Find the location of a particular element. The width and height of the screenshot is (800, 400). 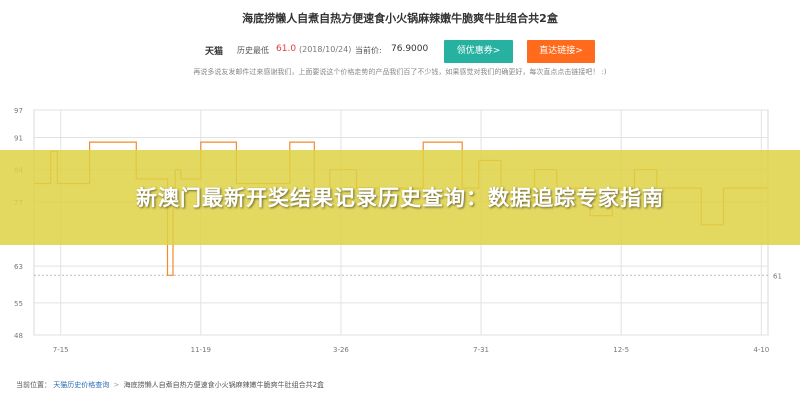

historical-low-label: 历史最低 is located at coordinates (253, 50).